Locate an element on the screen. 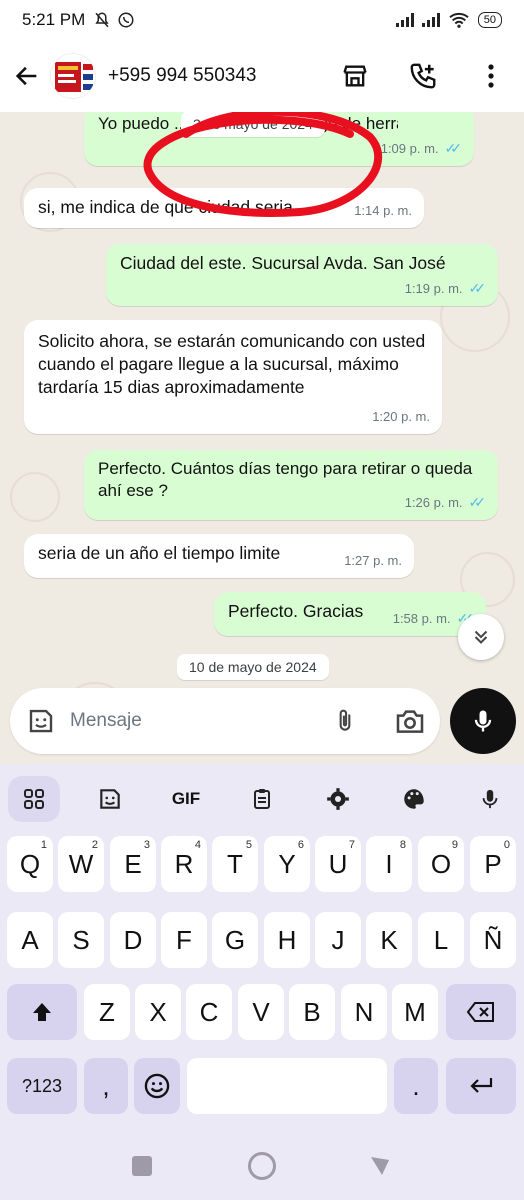 This screenshot has height=1200, width=524. key-j: J is located at coordinates (338, 940).